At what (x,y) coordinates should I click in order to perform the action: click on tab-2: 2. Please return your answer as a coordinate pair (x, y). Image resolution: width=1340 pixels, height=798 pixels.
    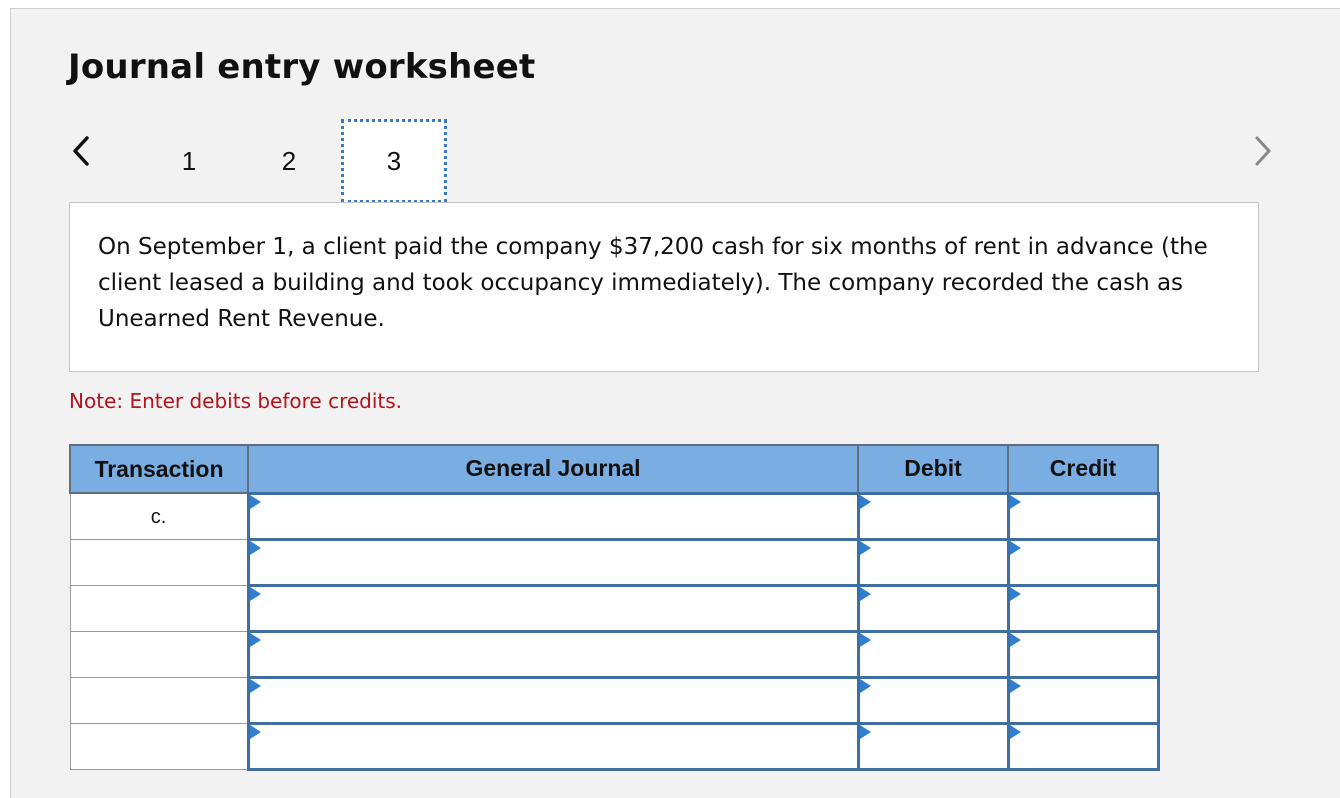
    Looking at the image, I should click on (289, 161).